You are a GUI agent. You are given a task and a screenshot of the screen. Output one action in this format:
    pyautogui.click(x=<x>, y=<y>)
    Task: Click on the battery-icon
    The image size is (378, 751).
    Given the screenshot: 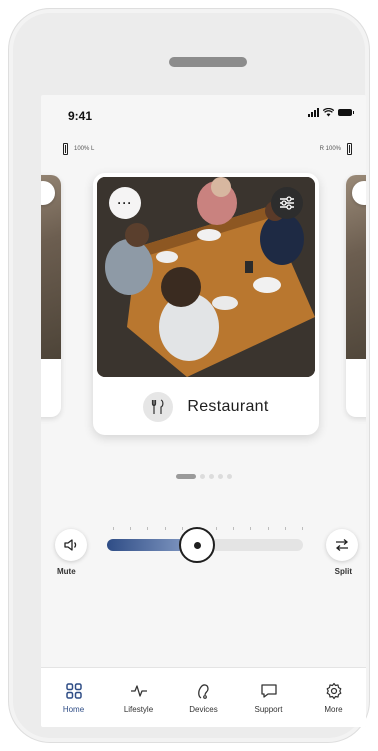 What is the action you would take?
    pyautogui.click(x=346, y=112)
    